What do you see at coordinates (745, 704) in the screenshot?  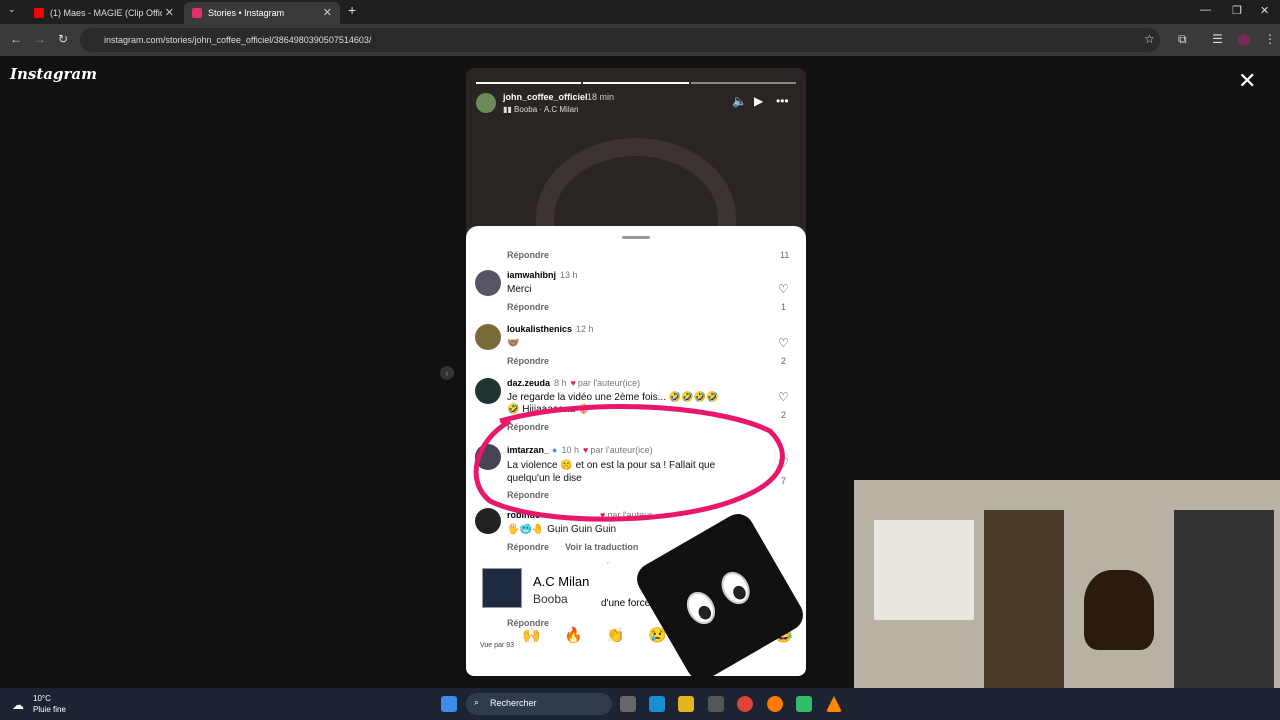 I see `chrome-icon` at bounding box center [745, 704].